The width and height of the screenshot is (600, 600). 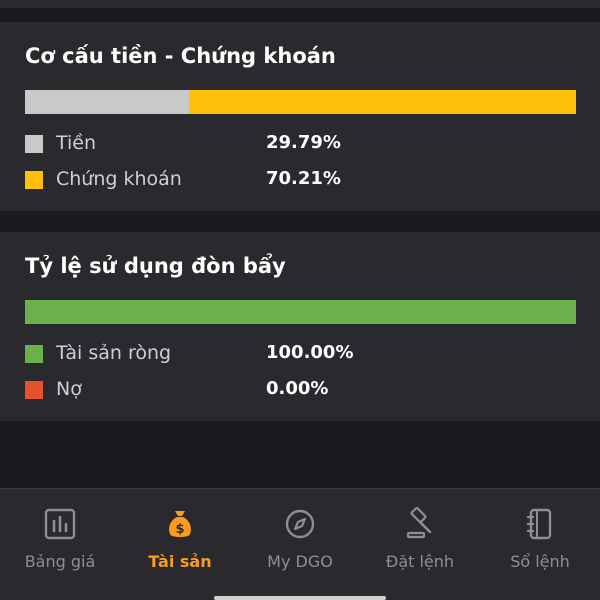 What do you see at coordinates (180, 56) in the screenshot?
I see `cash-stock-title: Cơ cấu tiền - Chứng khoán` at bounding box center [180, 56].